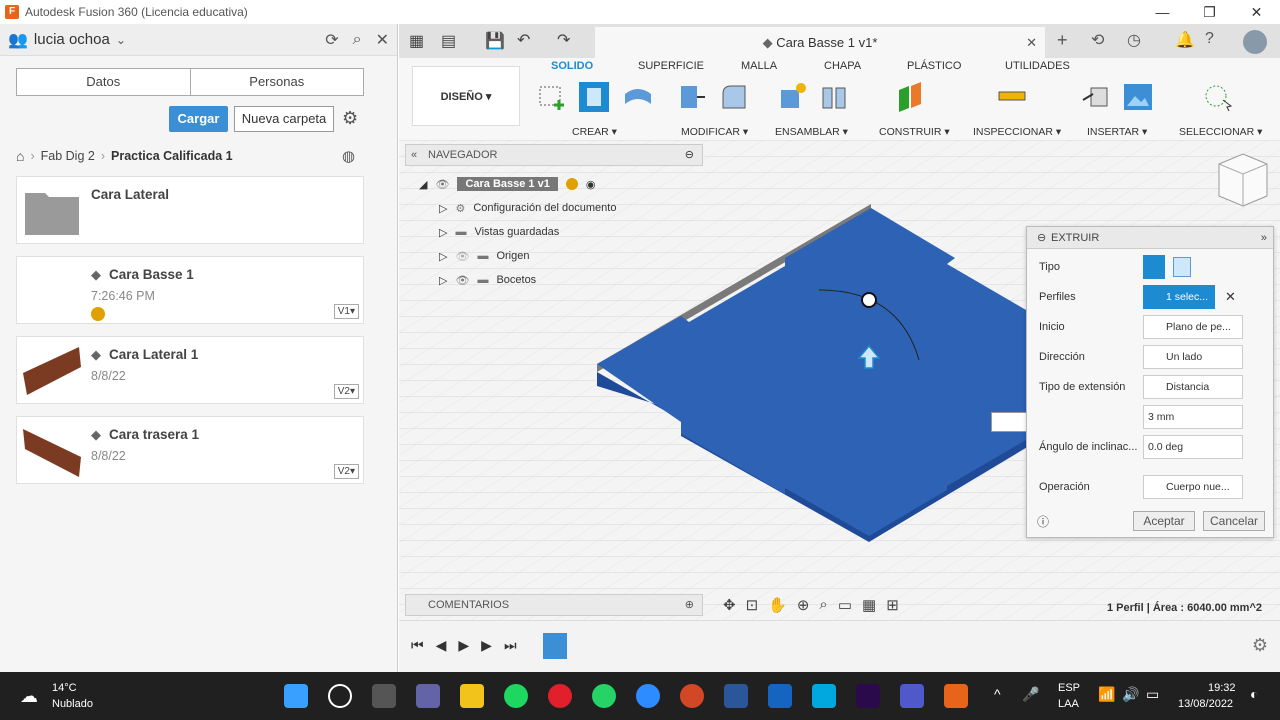  Describe the element at coordinates (892, 605) in the screenshot. I see `viewports-icon: ⊞` at that location.